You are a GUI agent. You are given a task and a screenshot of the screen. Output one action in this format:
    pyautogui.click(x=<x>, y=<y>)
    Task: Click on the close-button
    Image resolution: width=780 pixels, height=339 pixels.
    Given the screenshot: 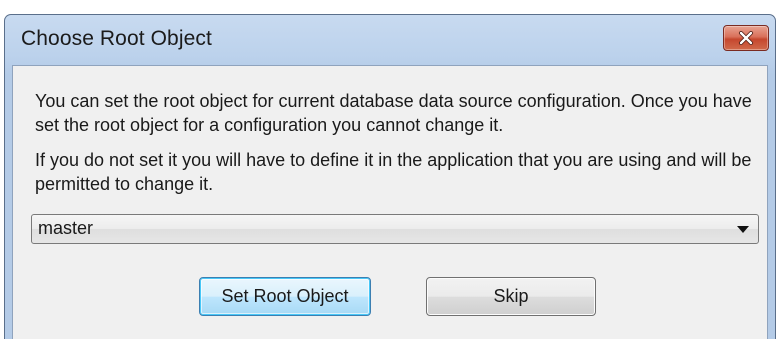 What is the action you would take?
    pyautogui.click(x=746, y=38)
    